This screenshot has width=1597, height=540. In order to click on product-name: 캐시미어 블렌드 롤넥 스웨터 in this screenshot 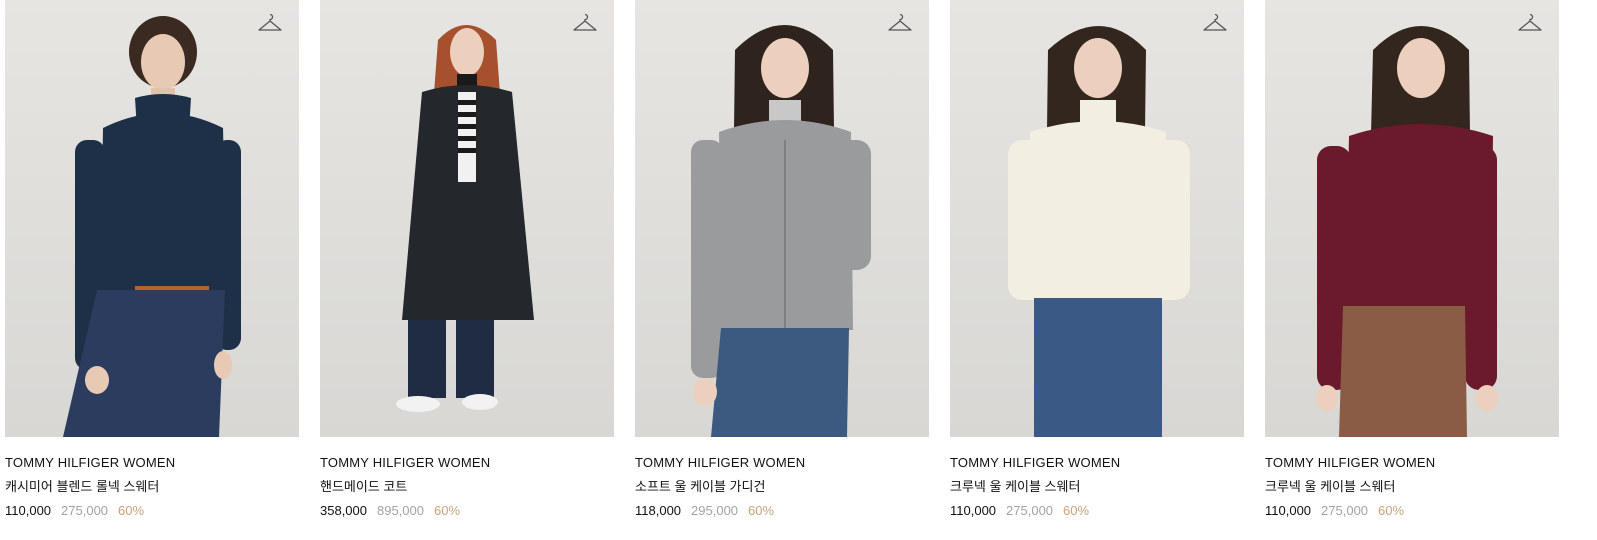, I will do `click(152, 487)`.